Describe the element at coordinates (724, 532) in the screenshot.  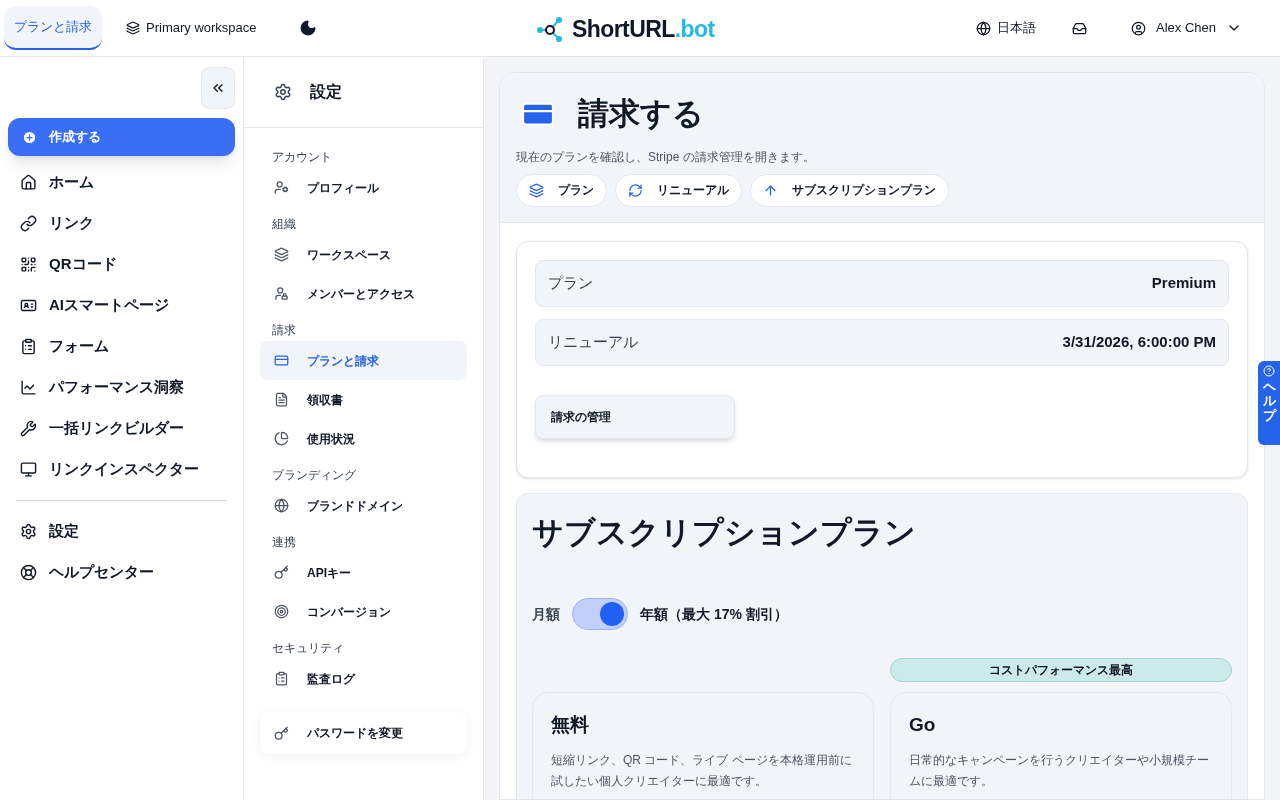
I see `plans-title: サブスクリプションプラン` at that location.